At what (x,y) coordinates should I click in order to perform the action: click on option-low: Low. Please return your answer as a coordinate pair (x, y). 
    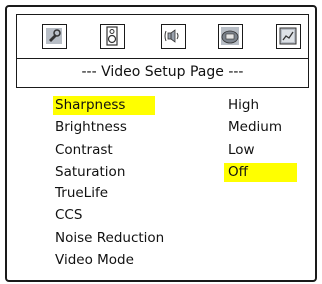
    Looking at the image, I should click on (241, 150).